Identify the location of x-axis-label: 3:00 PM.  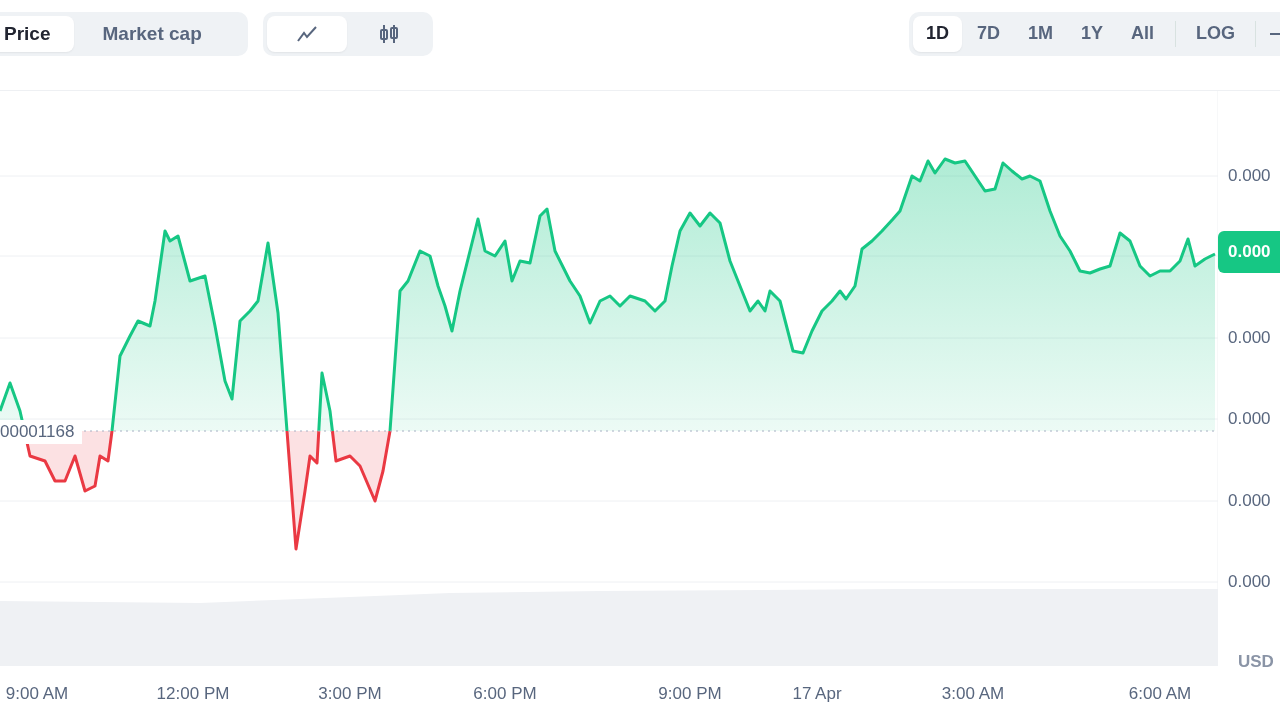
(350, 693).